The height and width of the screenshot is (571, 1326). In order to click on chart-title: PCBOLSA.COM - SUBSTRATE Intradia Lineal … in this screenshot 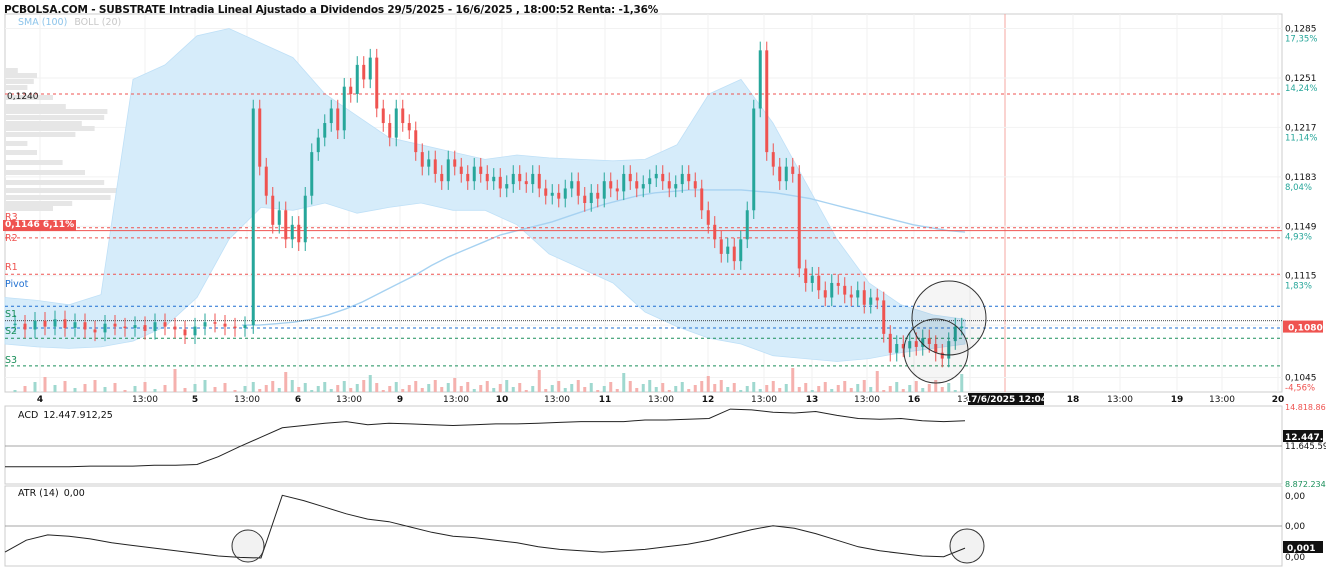, I will do `click(331, 10)`.